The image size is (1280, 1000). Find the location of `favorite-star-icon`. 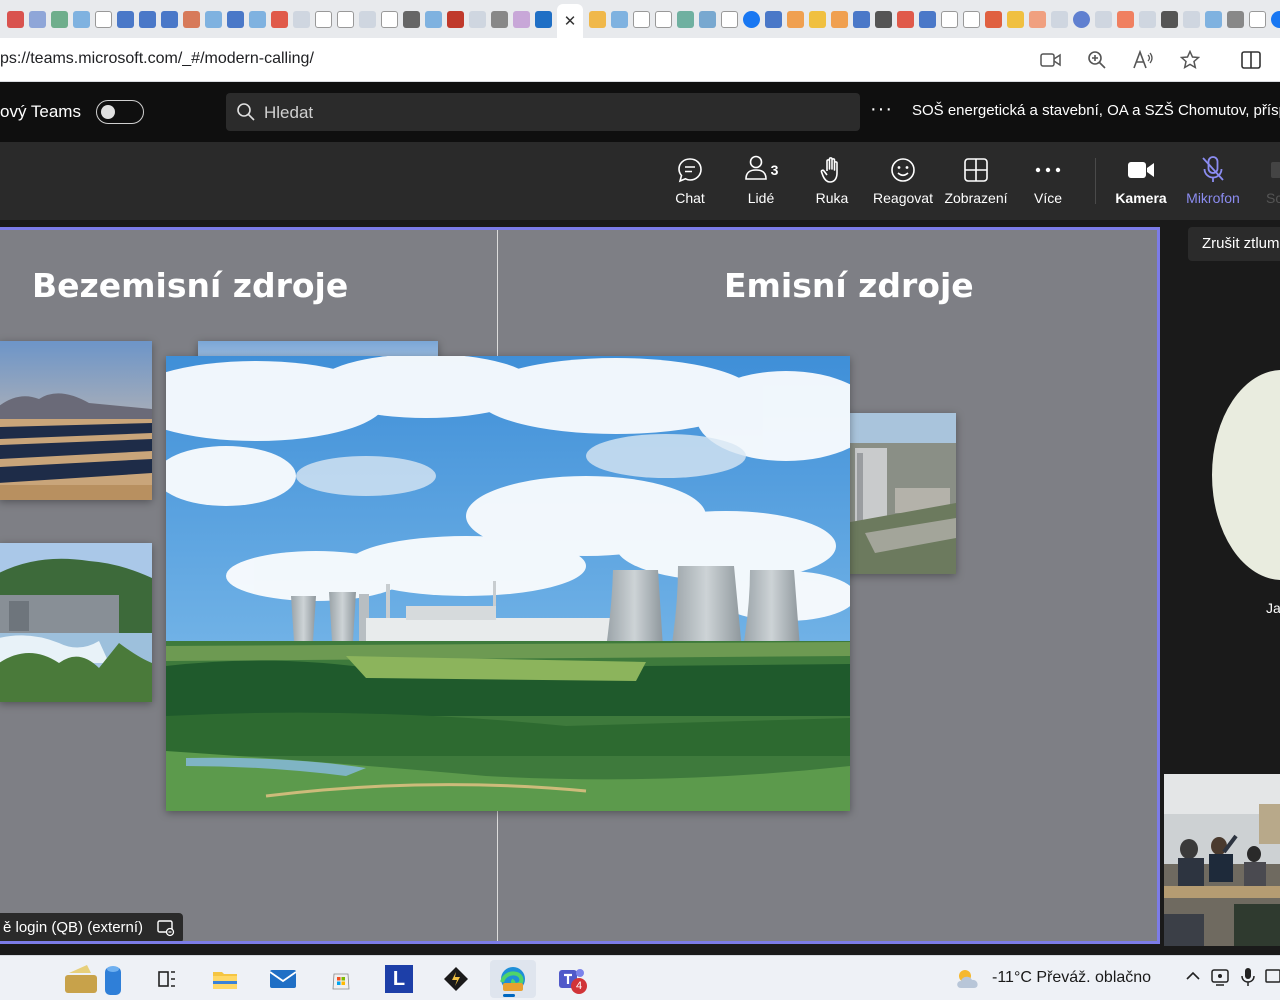

favorite-star-icon is located at coordinates (1190, 60).